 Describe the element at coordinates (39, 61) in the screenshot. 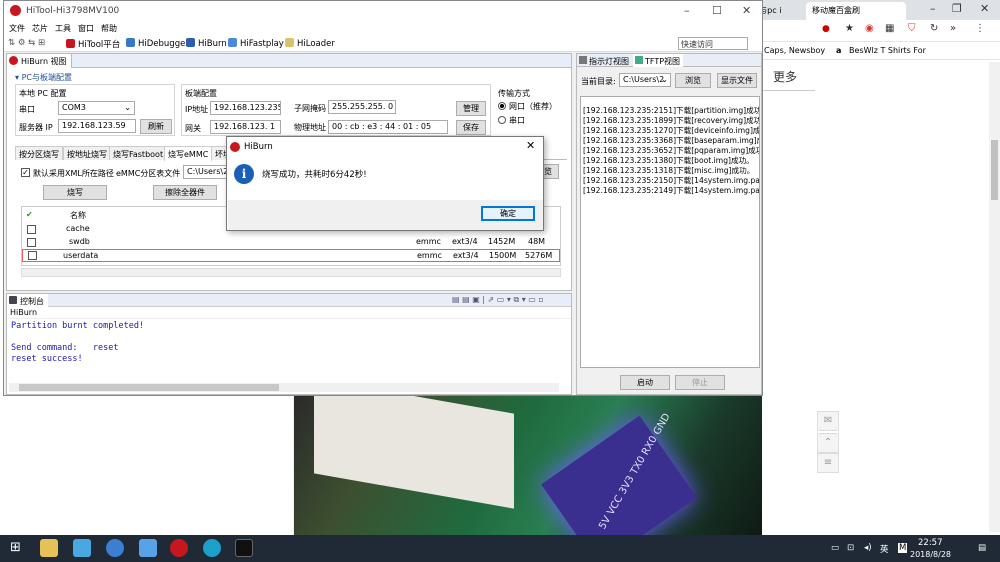

I see `tab-hiburn-view: HiBurn 视图` at that location.